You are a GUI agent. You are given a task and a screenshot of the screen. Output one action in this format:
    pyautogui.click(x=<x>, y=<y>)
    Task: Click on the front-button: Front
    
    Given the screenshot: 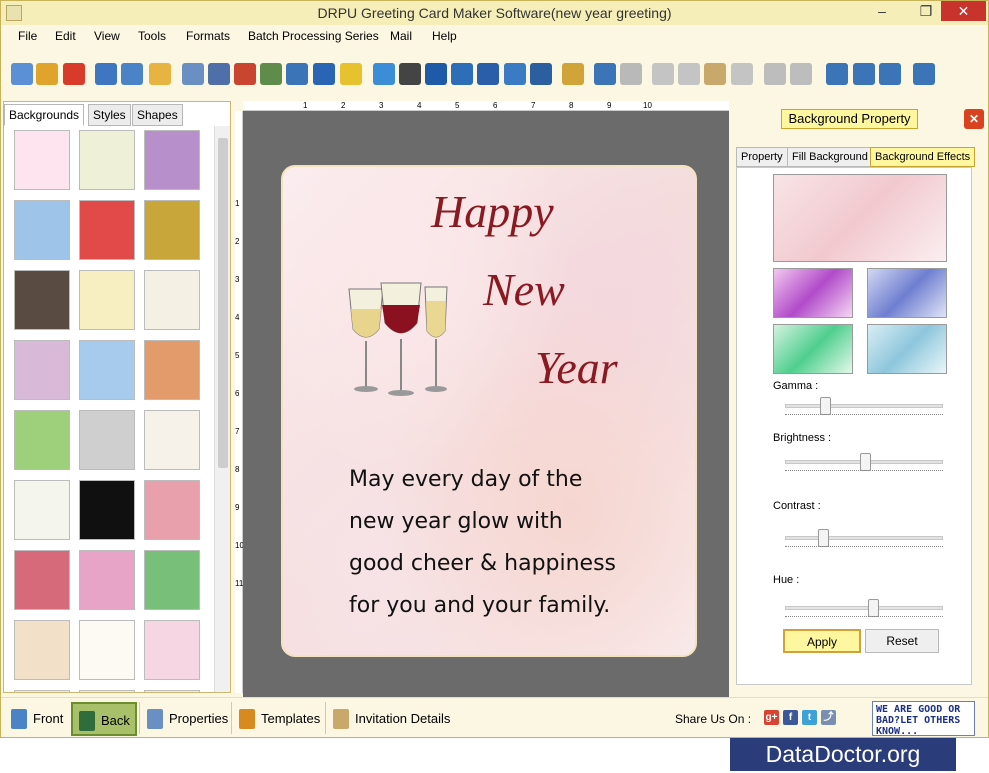 What is the action you would take?
    pyautogui.click(x=37, y=719)
    